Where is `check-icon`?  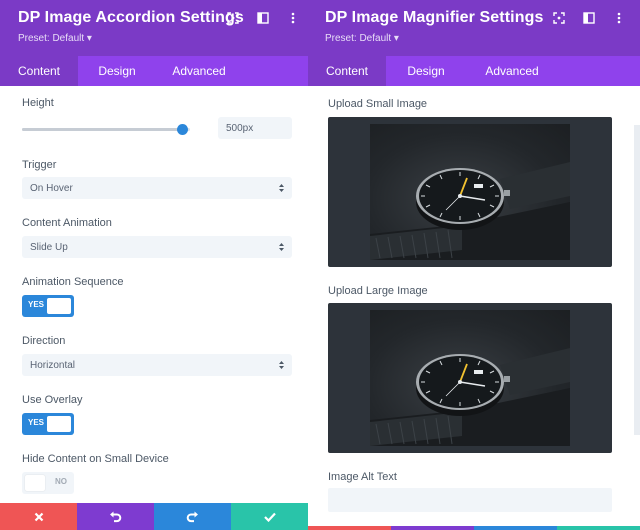
check-icon is located at coordinates (269, 517).